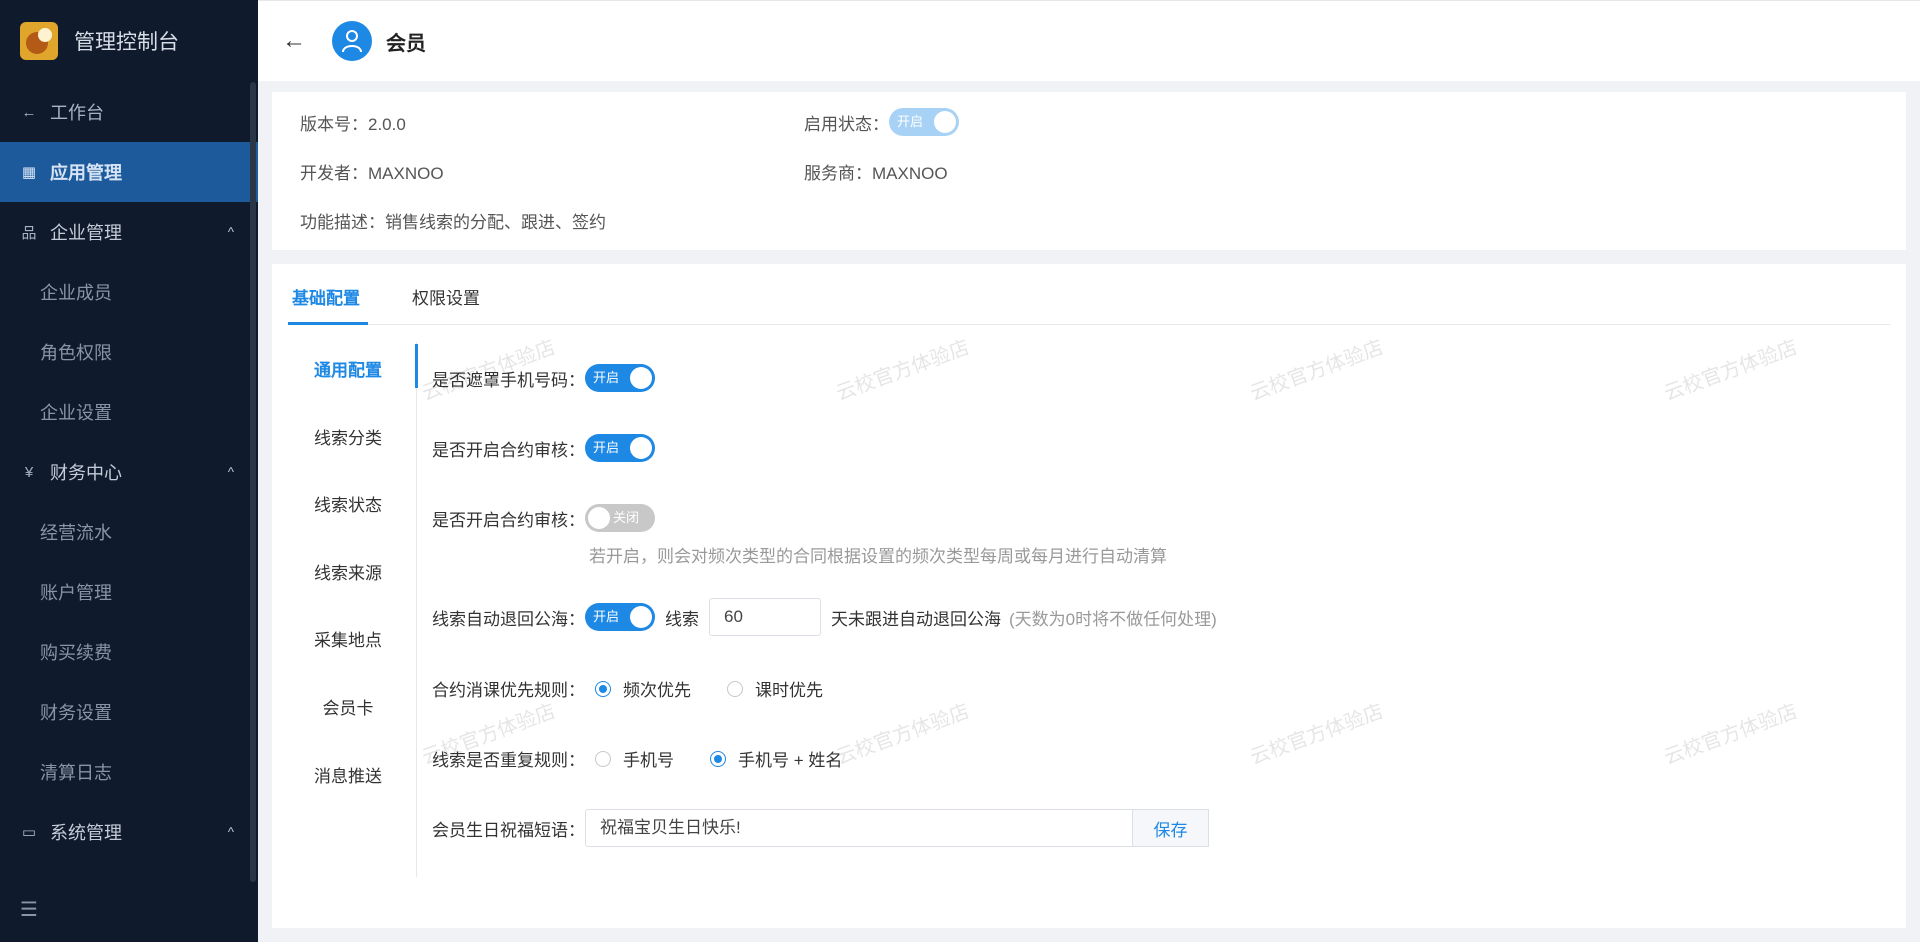 Image resolution: width=1920 pixels, height=942 pixels. Describe the element at coordinates (86, 833) in the screenshot. I see `sidebar-group-label: 系统管理` at that location.